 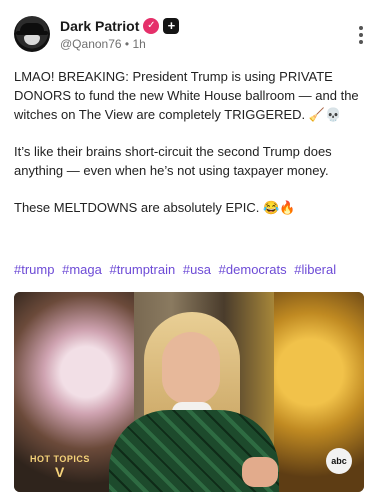 What do you see at coordinates (197, 269) in the screenshot?
I see `hashtag-link: #usa` at bounding box center [197, 269].